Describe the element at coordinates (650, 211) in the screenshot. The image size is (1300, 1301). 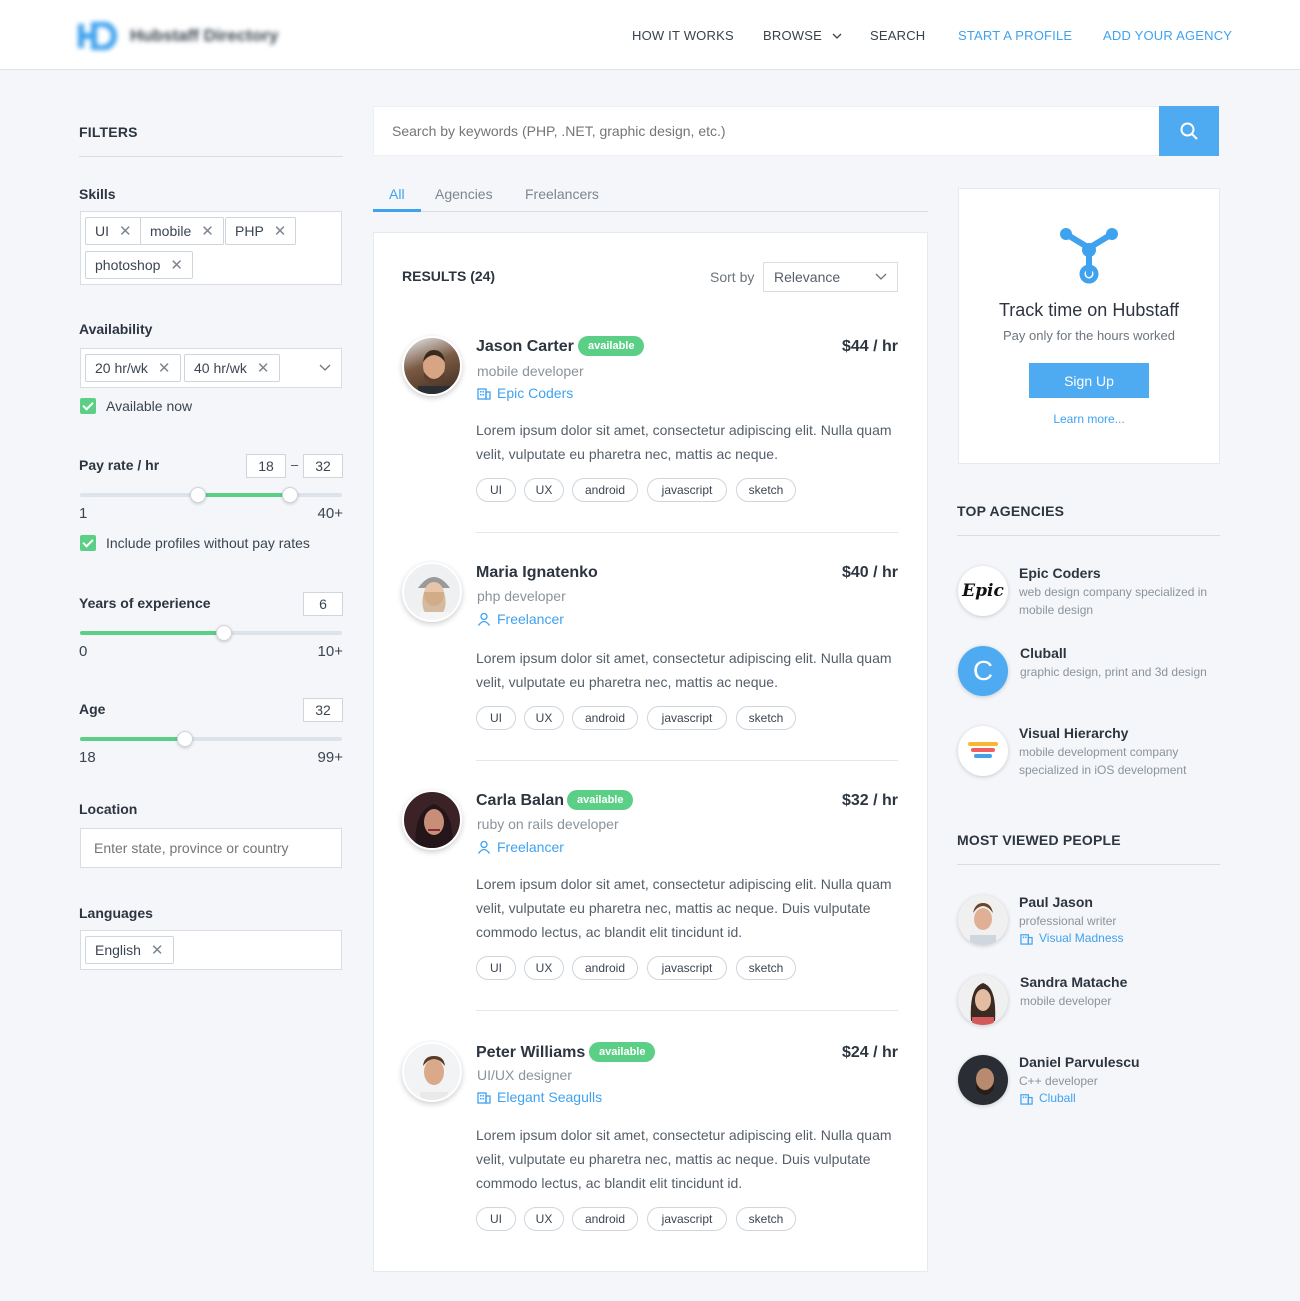
I see `tabs-divider` at that location.